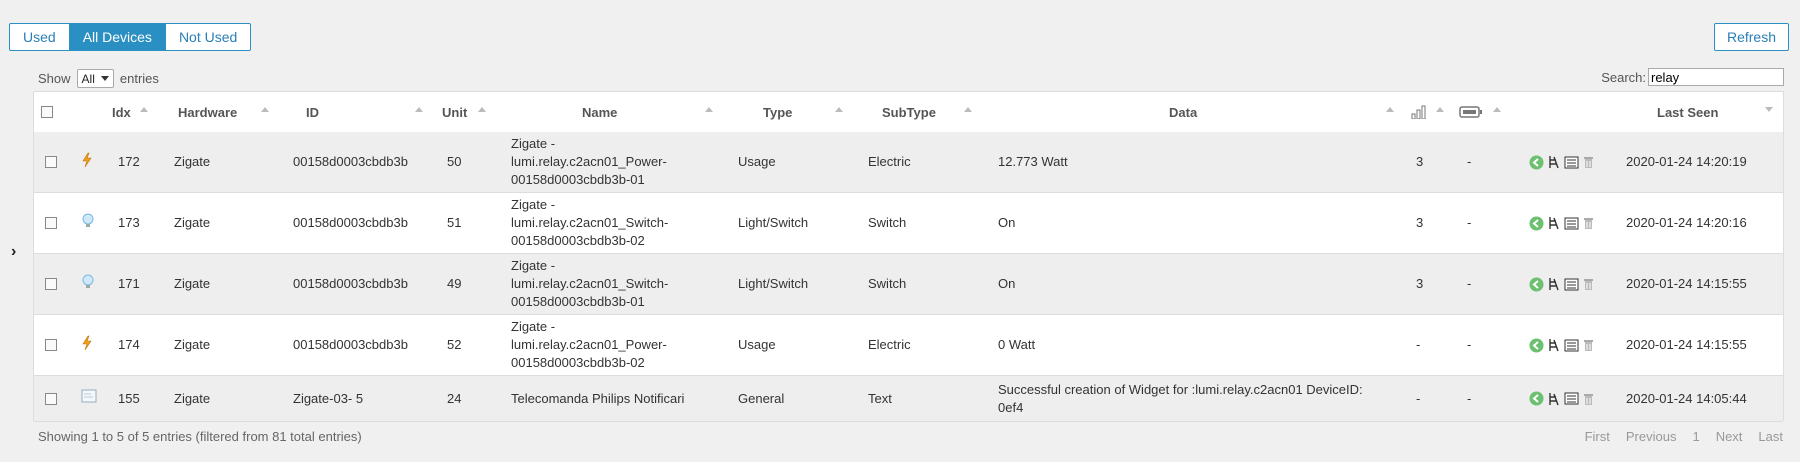 The width and height of the screenshot is (1800, 462). I want to click on search-control: Search:, so click(1692, 77).